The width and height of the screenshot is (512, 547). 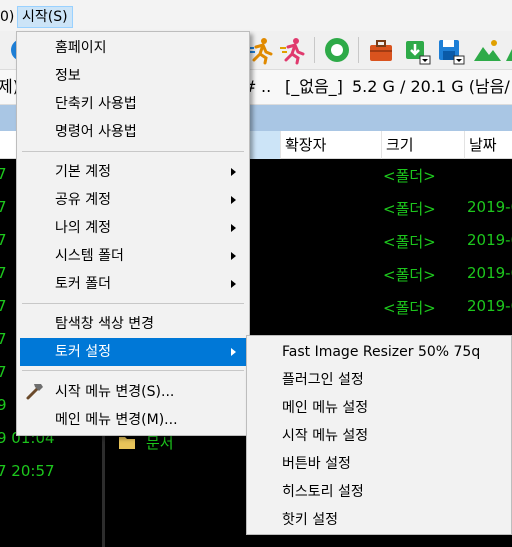 What do you see at coordinates (68, 76) in the screenshot?
I see `start-menu-item-label: 정보` at bounding box center [68, 76].